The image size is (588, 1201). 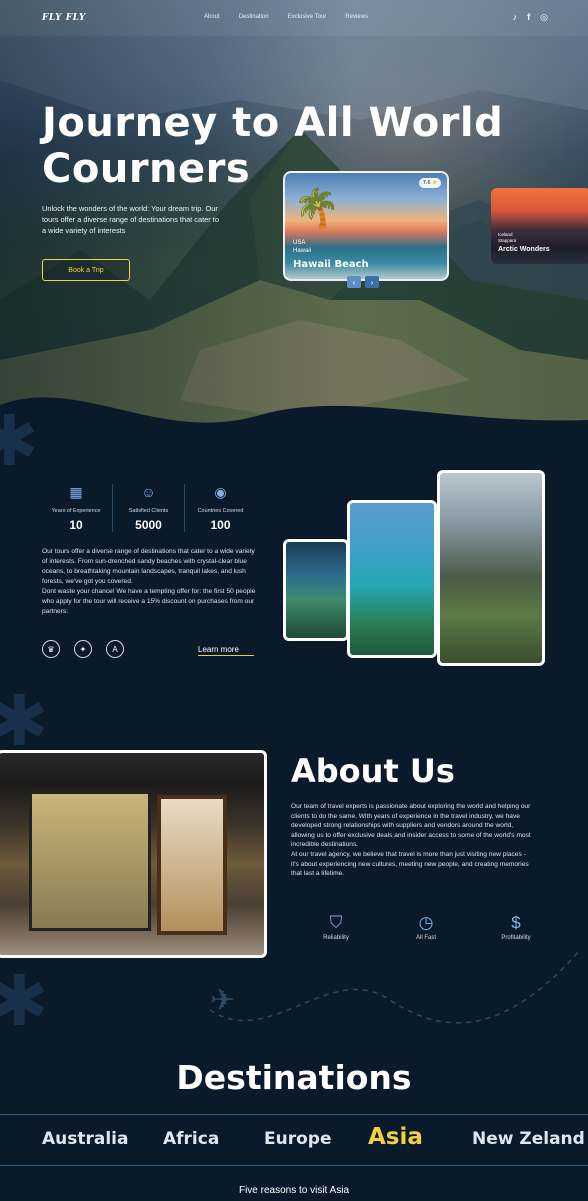 I want to click on social-links: ♪ f ◎, so click(x=530, y=17).